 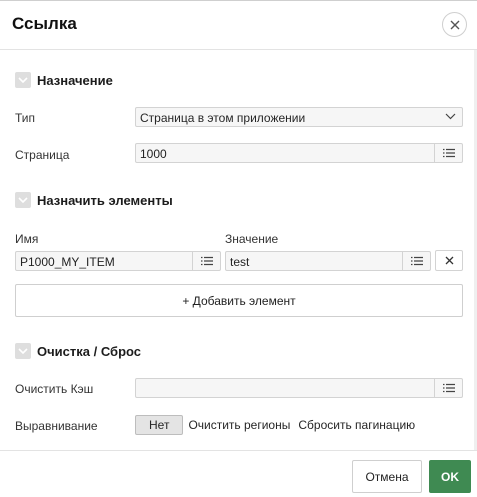 I want to click on page-lov-button, so click(x=448, y=153).